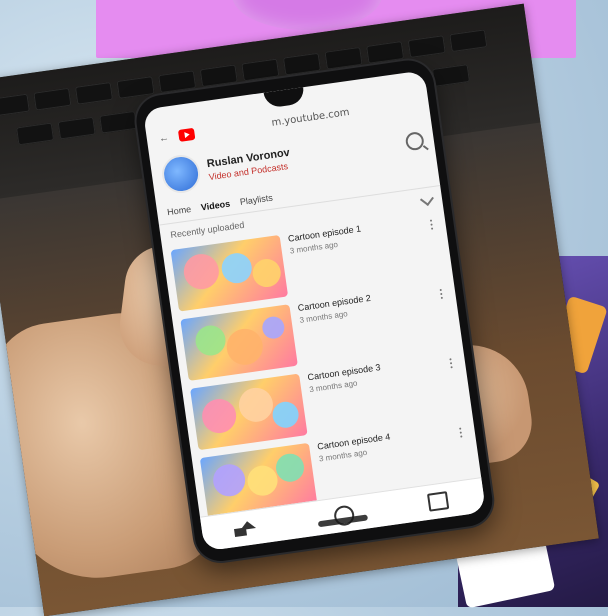  I want to click on nav-library, so click(437, 501).